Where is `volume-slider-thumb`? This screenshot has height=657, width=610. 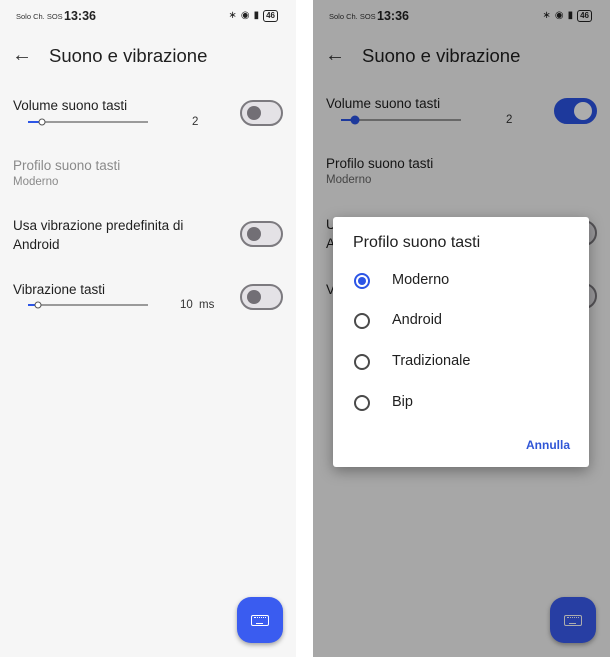 volume-slider-thumb is located at coordinates (42, 122).